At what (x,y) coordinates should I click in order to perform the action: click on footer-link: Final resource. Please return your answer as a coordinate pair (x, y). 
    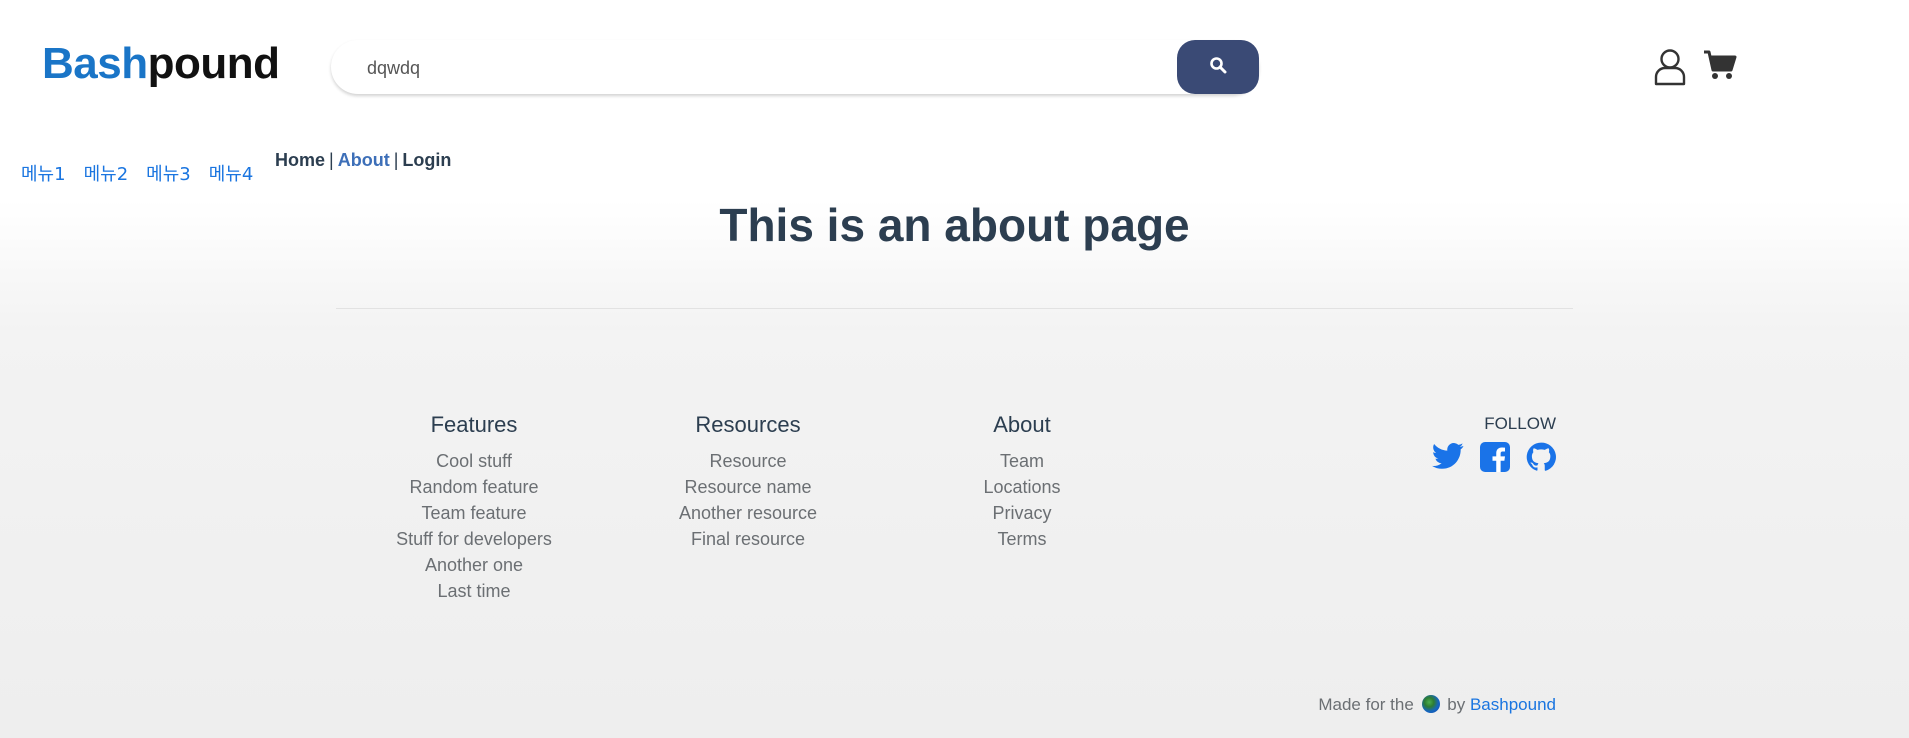
    Looking at the image, I should click on (748, 539).